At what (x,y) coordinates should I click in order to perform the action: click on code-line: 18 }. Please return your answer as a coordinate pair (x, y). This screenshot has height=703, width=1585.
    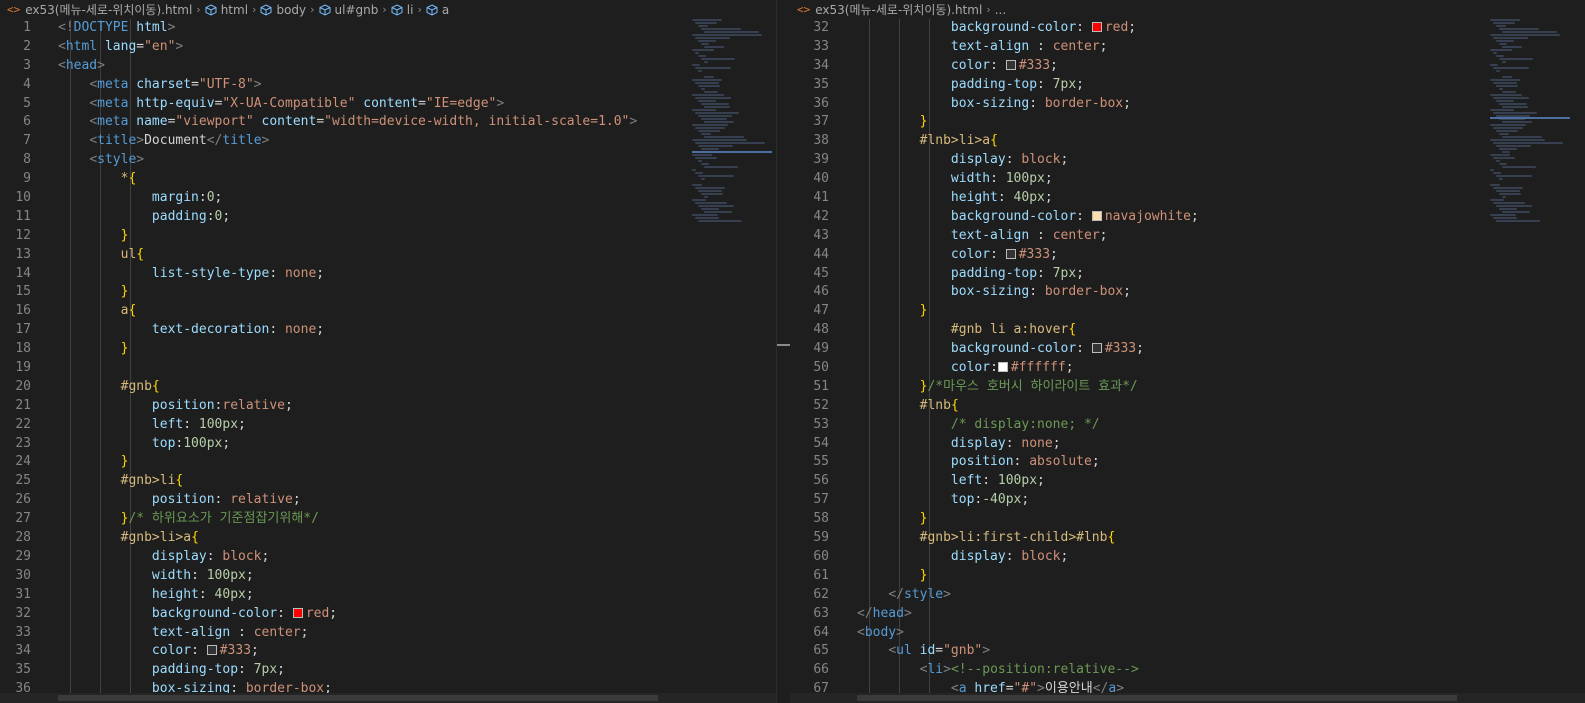
    Looking at the image, I should click on (388, 349).